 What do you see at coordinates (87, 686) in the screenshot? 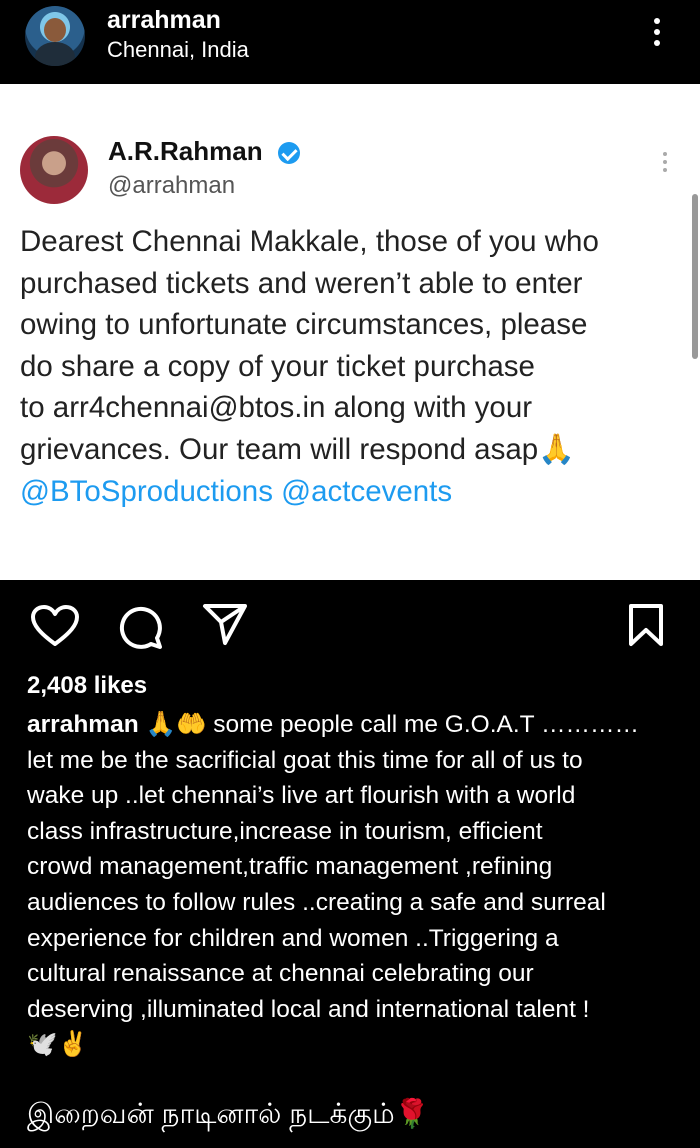
I see `likes-count: 2,408 likes` at bounding box center [87, 686].